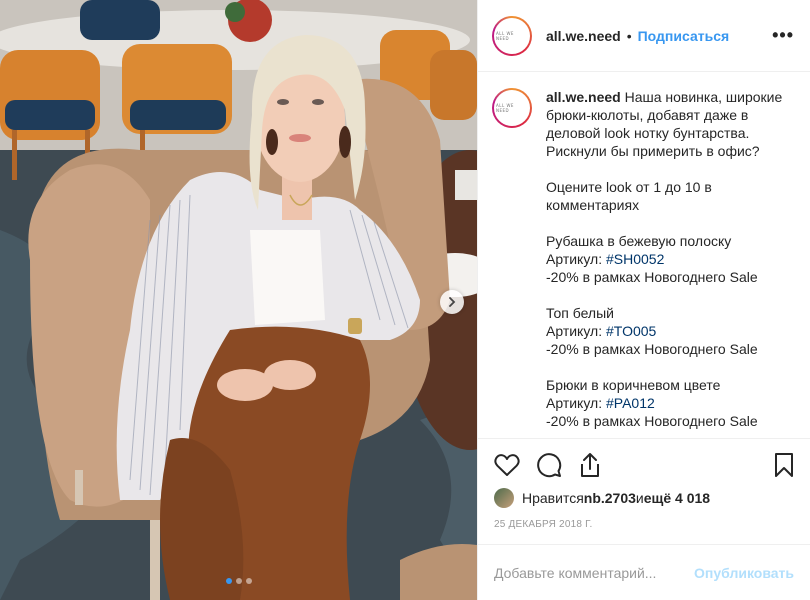 The height and width of the screenshot is (600, 810). What do you see at coordinates (553, 498) in the screenshot?
I see `likes-prefix: Нравится` at bounding box center [553, 498].